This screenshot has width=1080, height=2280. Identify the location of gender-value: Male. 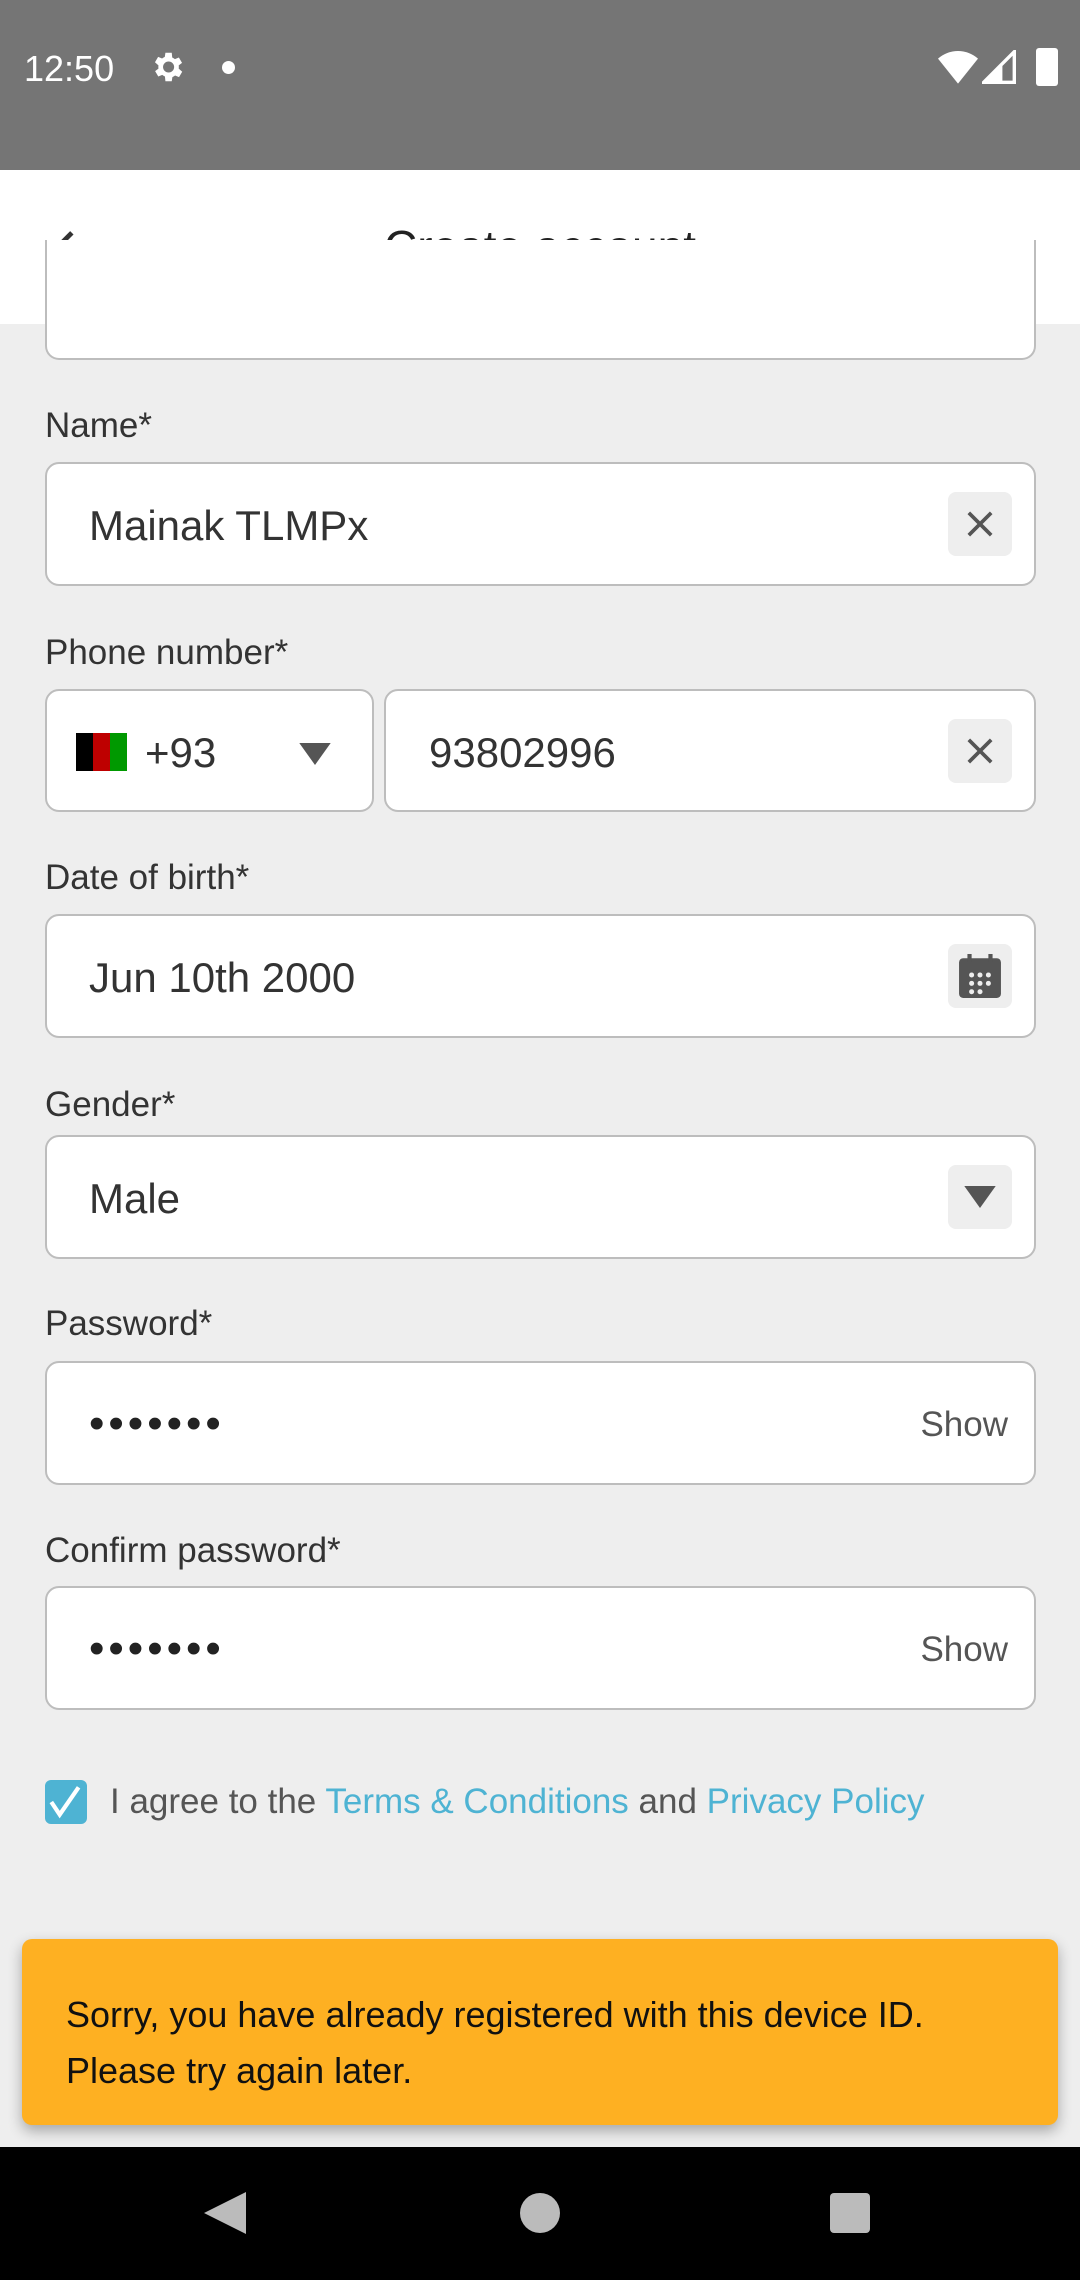
(135, 1198).